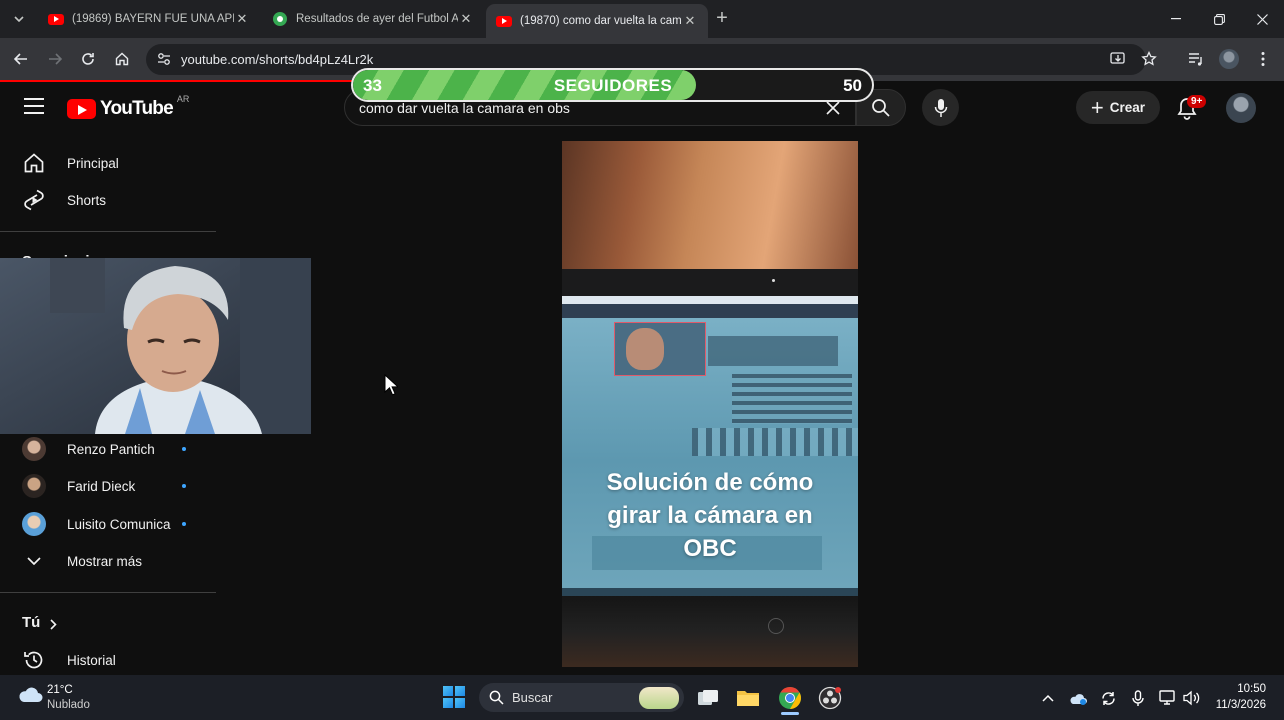  I want to click on star-icon, so click(1149, 58).